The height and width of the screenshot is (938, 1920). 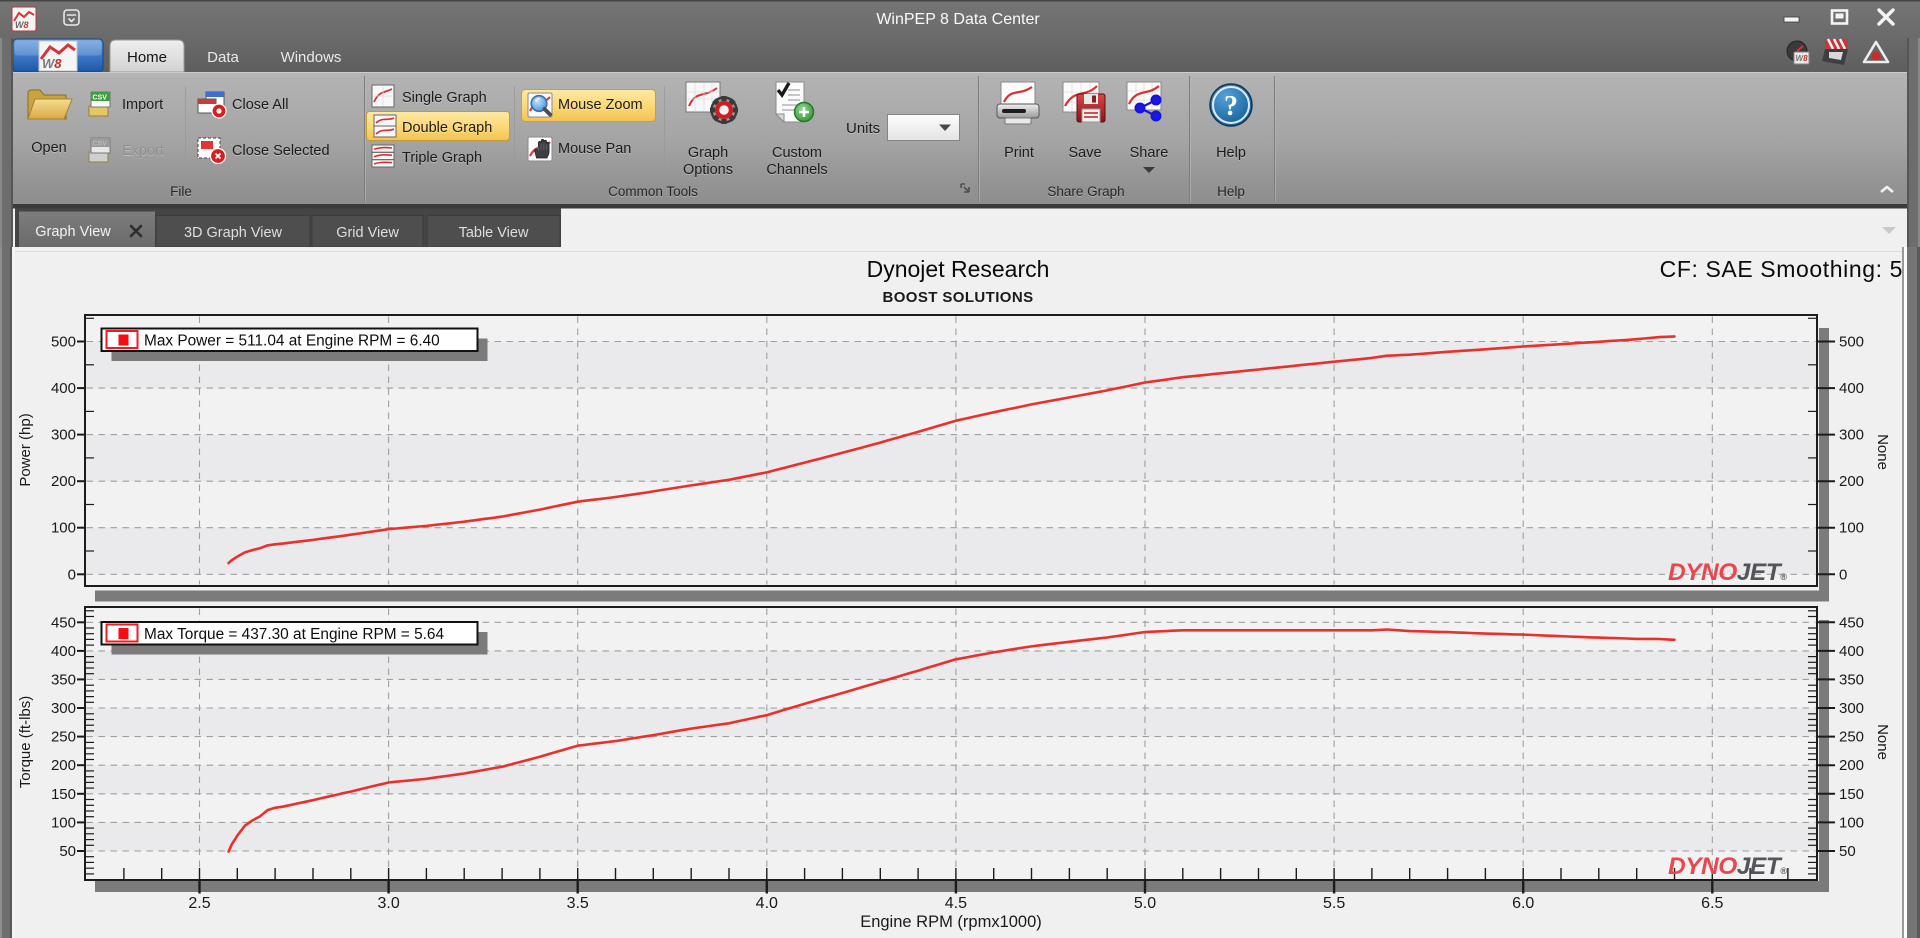 I want to click on svg-text: Graph, so click(x=708, y=153).